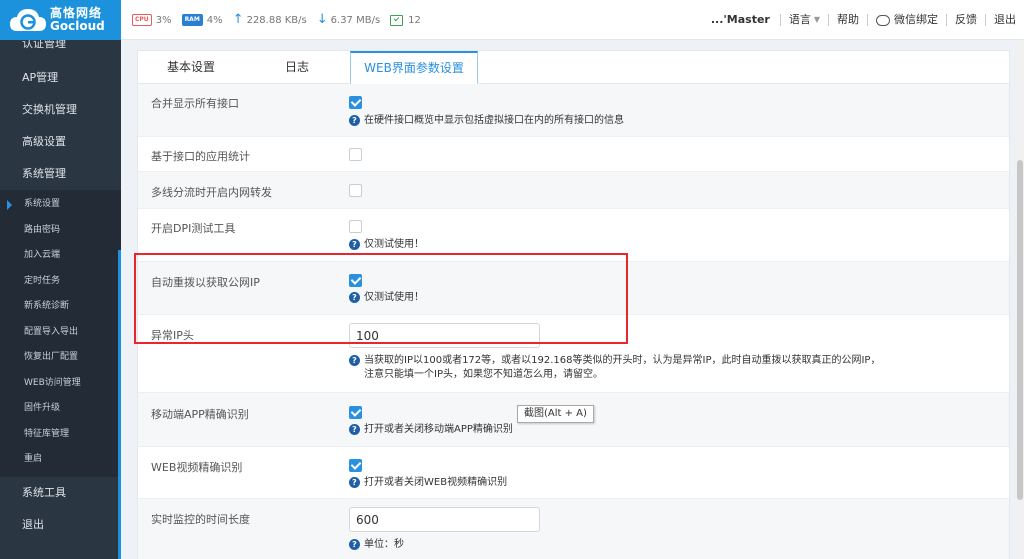 This screenshot has height=559, width=1024. I want to click on tab-bar: 基本设置 日志 WEB界面参数设置, so click(573, 67).